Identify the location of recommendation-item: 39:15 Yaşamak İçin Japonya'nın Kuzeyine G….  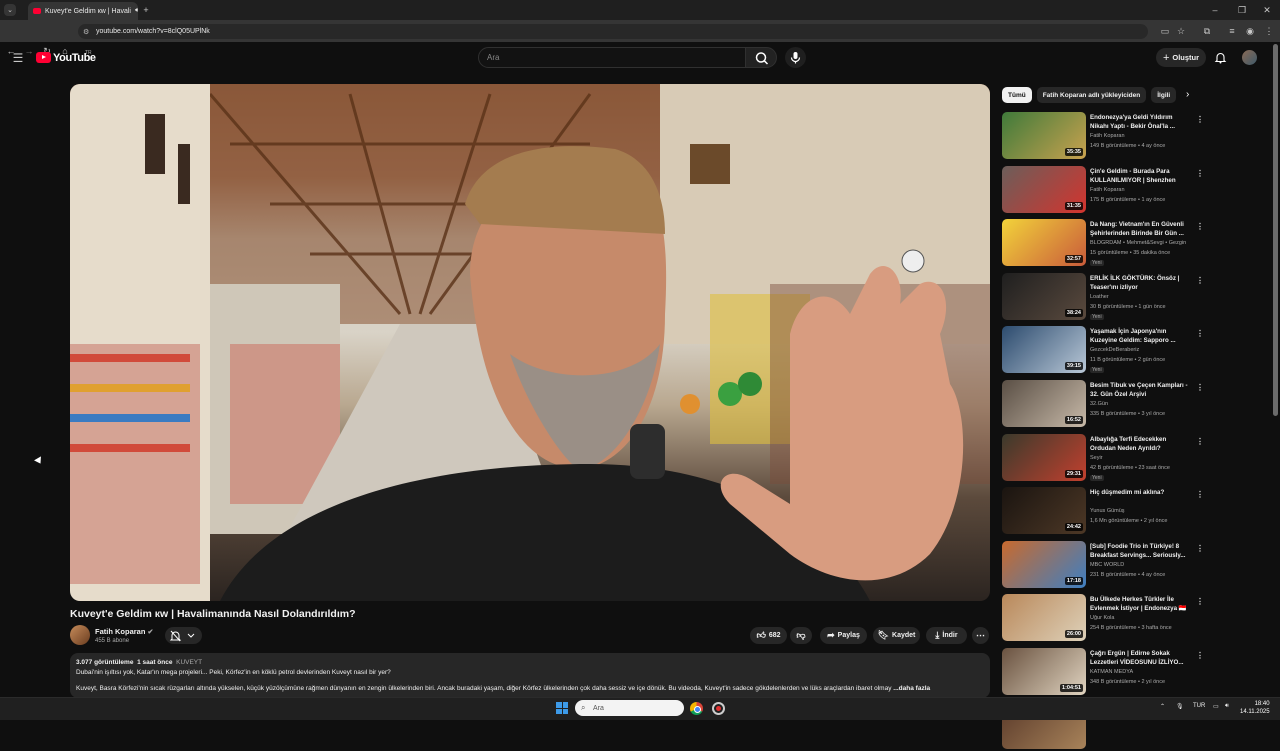
(1137, 350).